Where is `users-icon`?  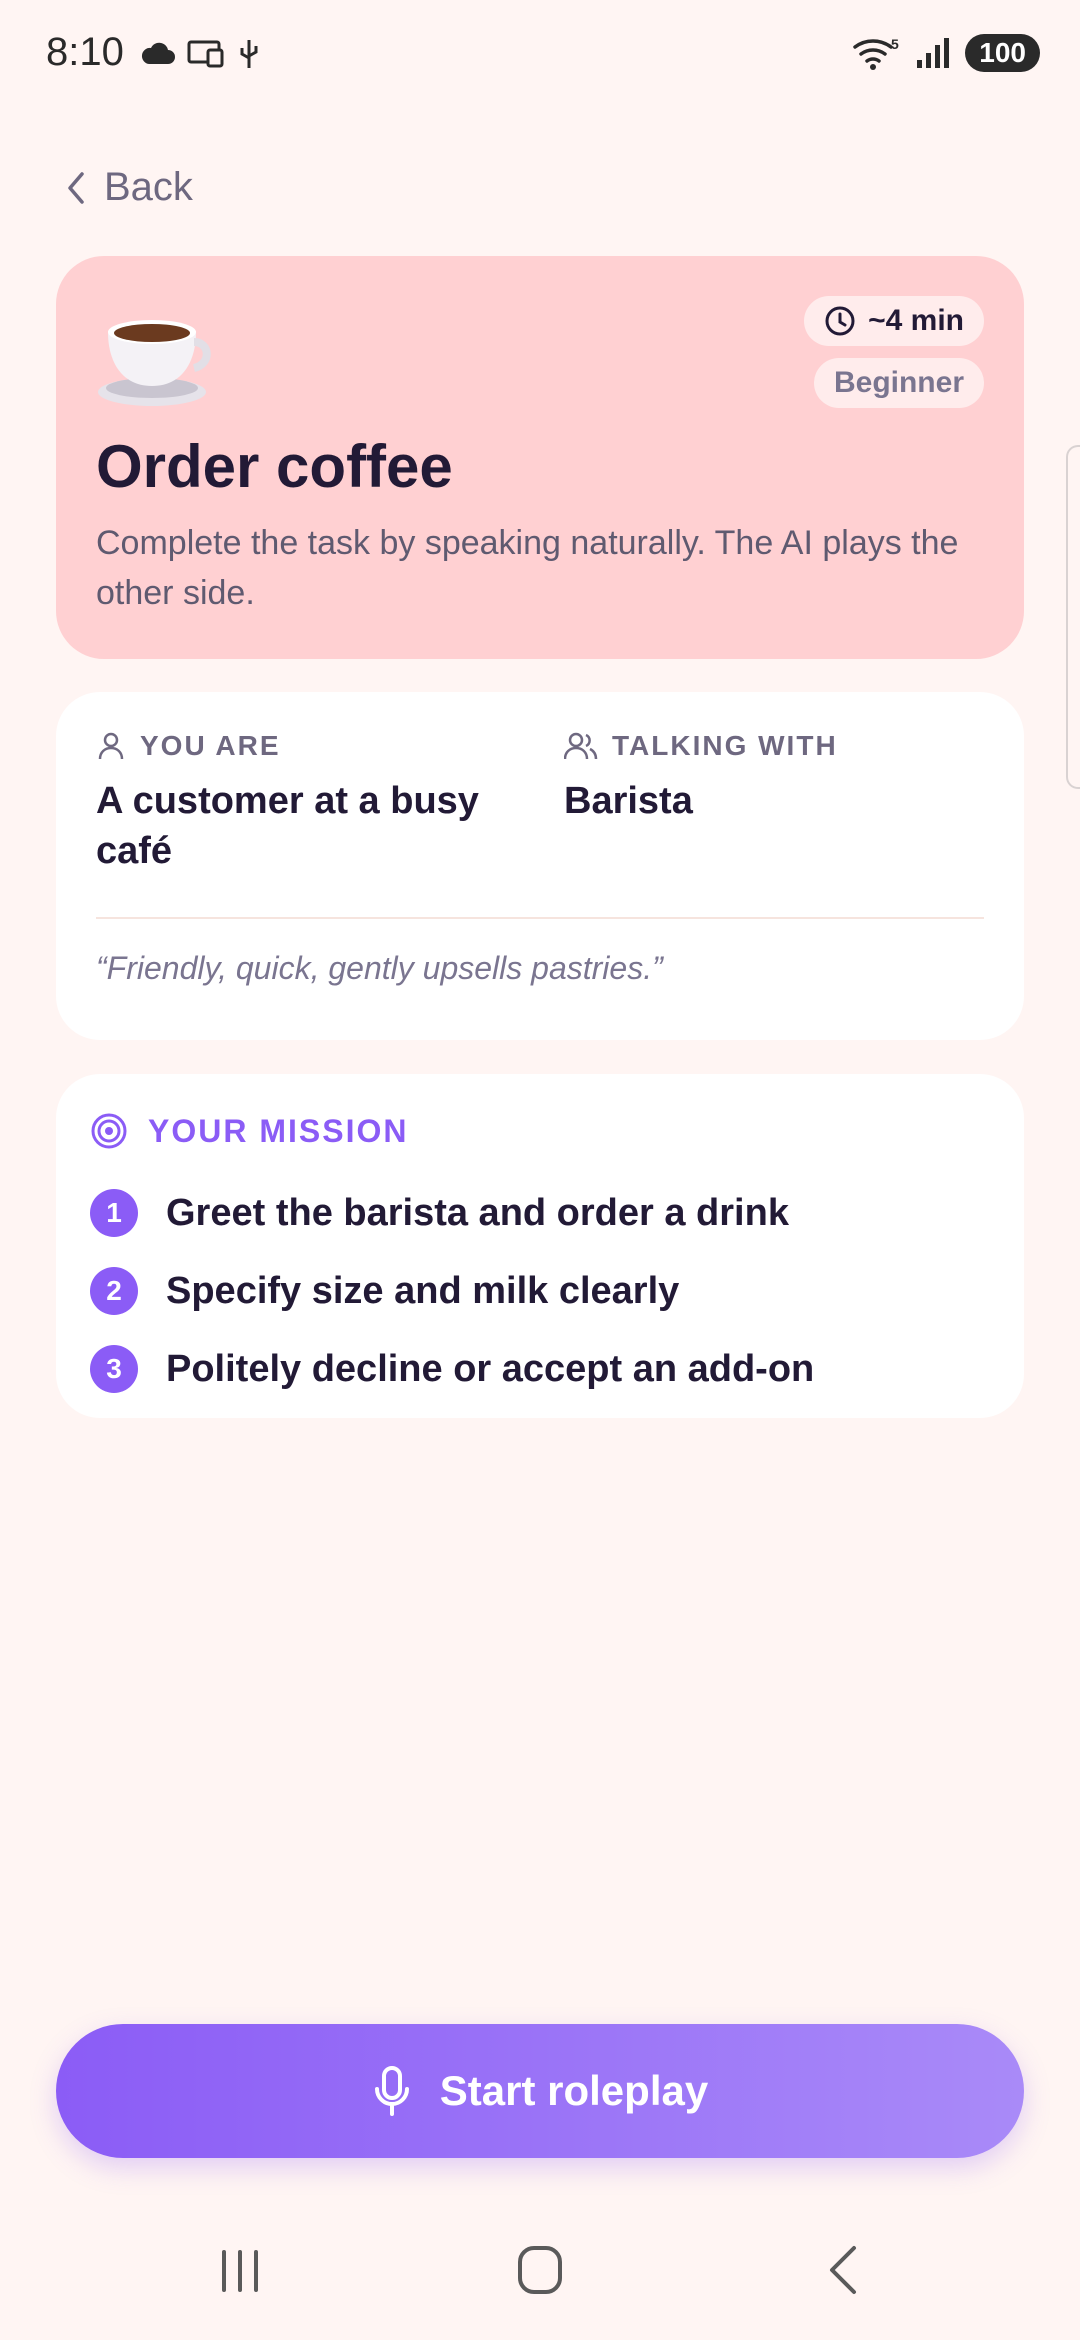
users-icon is located at coordinates (581, 746).